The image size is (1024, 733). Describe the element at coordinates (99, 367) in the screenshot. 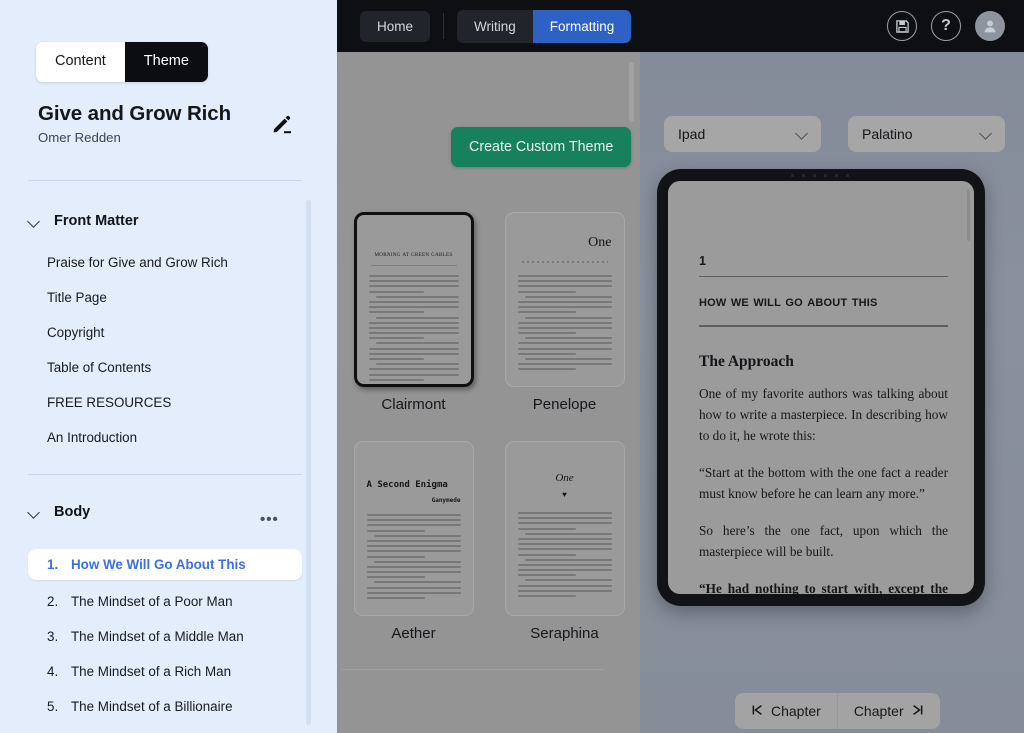

I see `sidebar-item-label: Table of Contents` at that location.